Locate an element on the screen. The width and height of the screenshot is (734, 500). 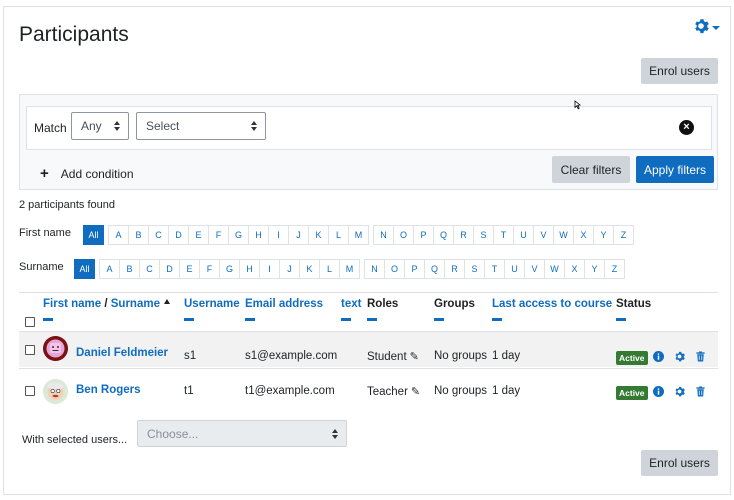
header-username: Username is located at coordinates (212, 304).